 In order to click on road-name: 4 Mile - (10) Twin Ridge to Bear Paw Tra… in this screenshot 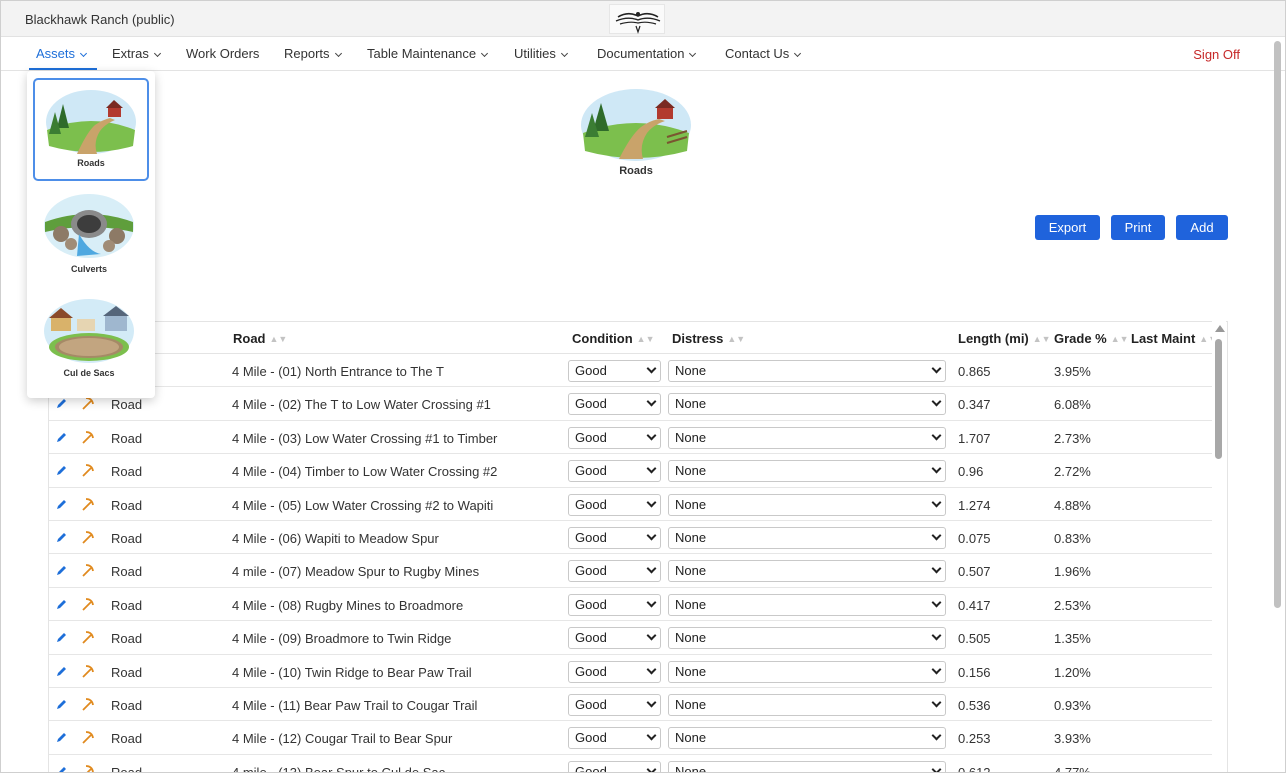, I will do `click(352, 672)`.